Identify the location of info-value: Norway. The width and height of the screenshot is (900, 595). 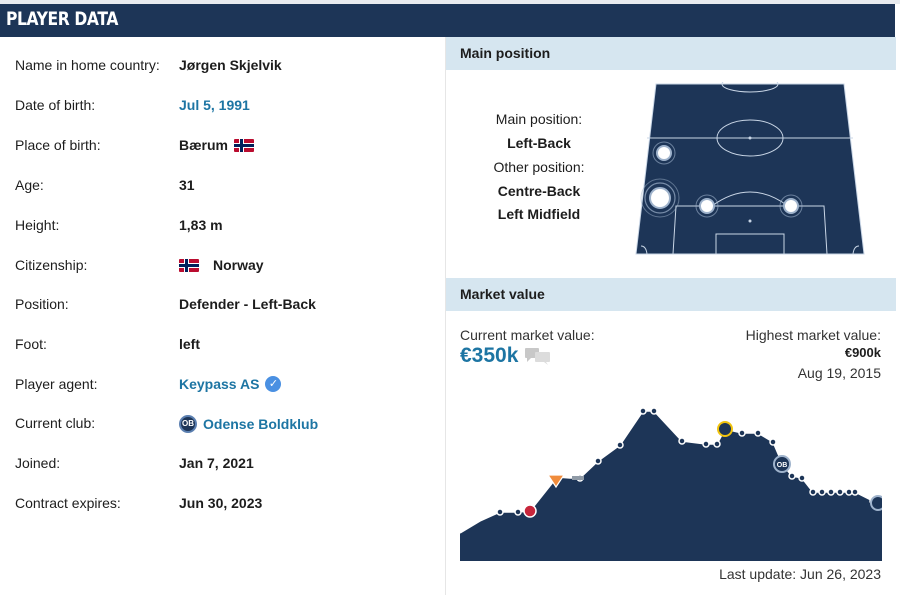
(221, 265).